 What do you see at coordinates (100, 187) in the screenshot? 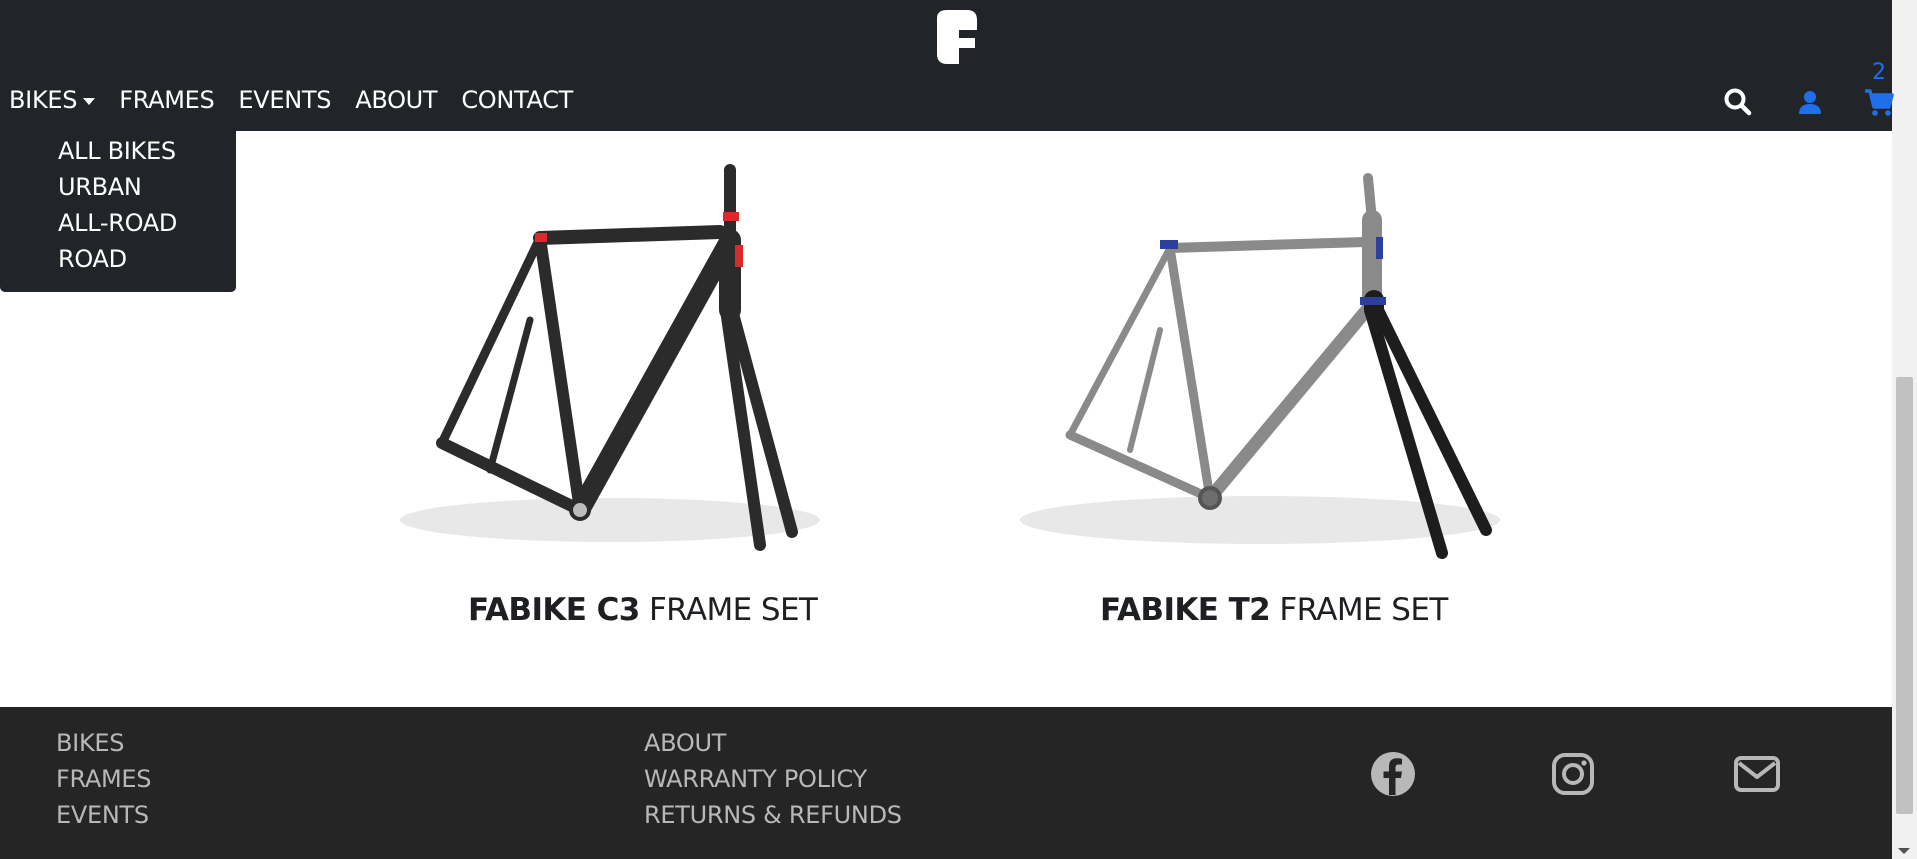
I see `dropdown-item-urban: URBAN` at bounding box center [100, 187].